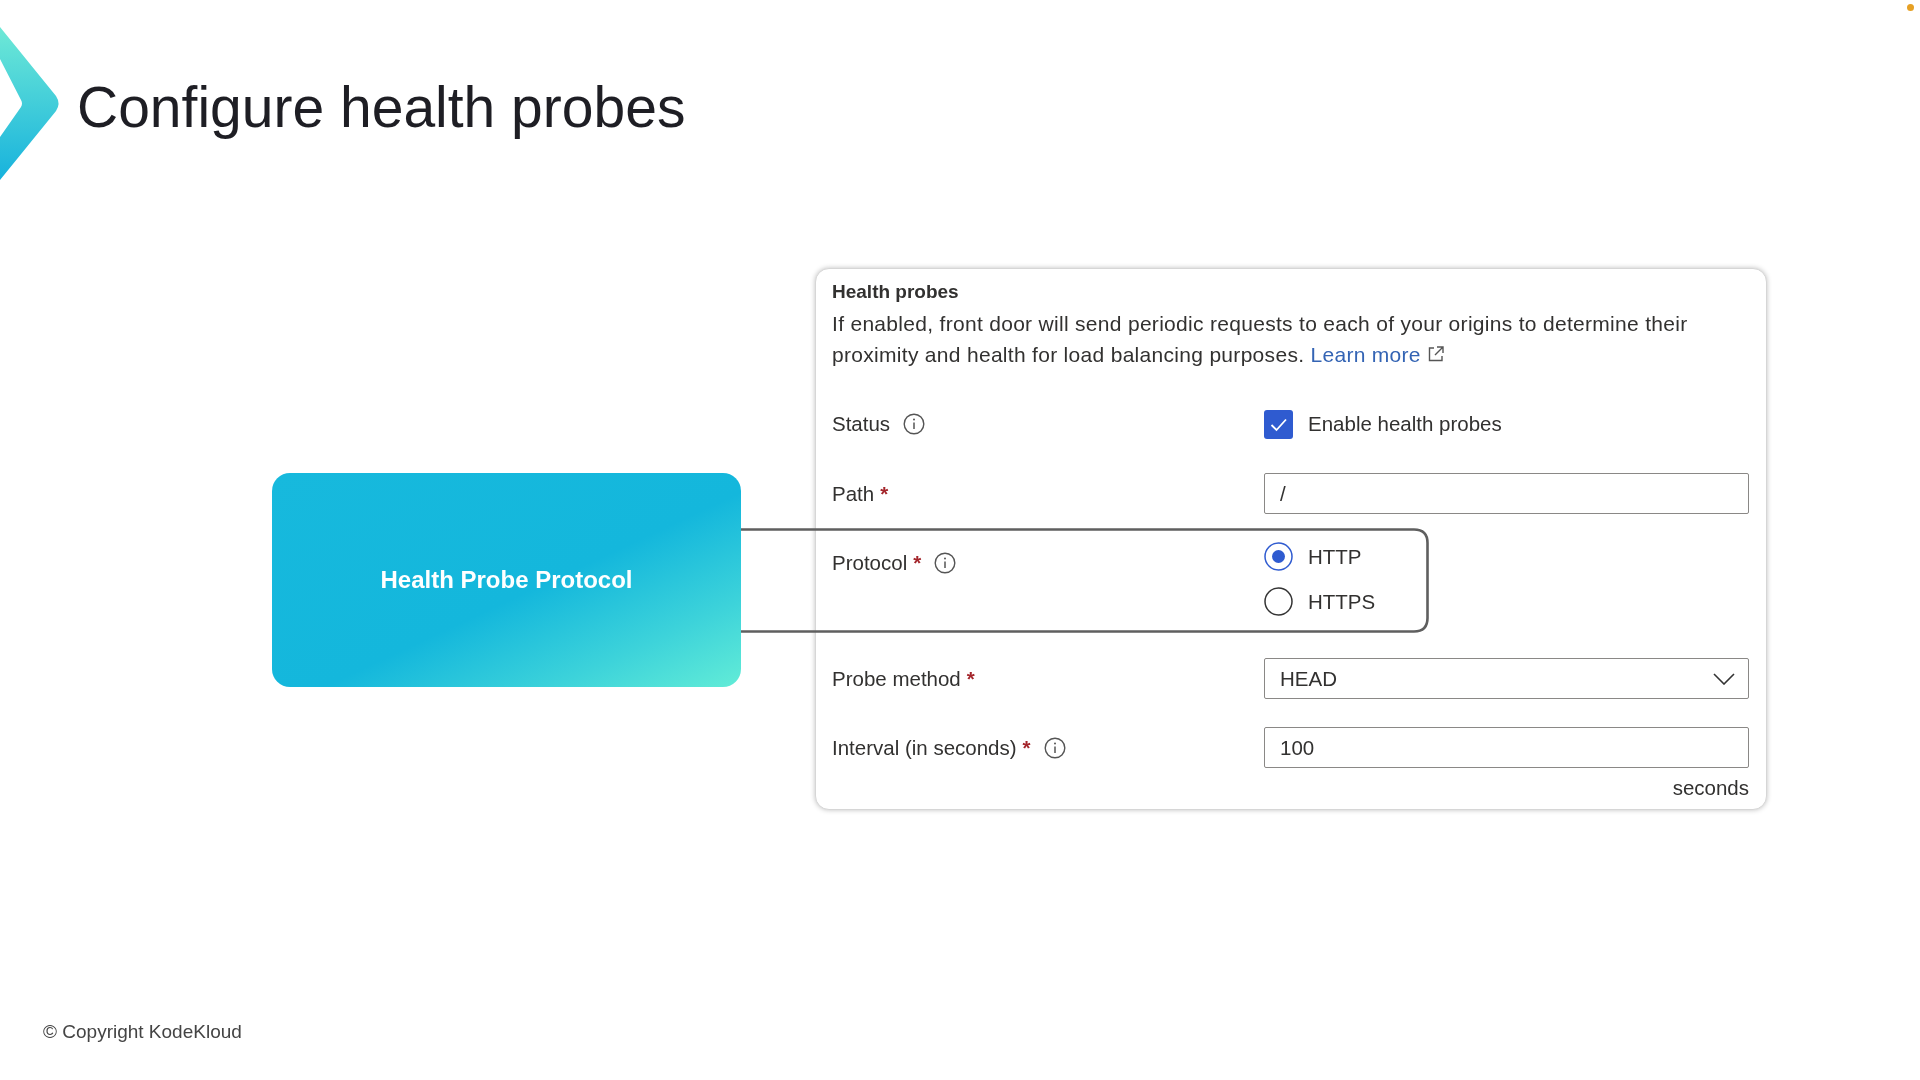 Image resolution: width=1920 pixels, height=1080 pixels. What do you see at coordinates (1710, 788) in the screenshot?
I see `unit-label: seconds` at bounding box center [1710, 788].